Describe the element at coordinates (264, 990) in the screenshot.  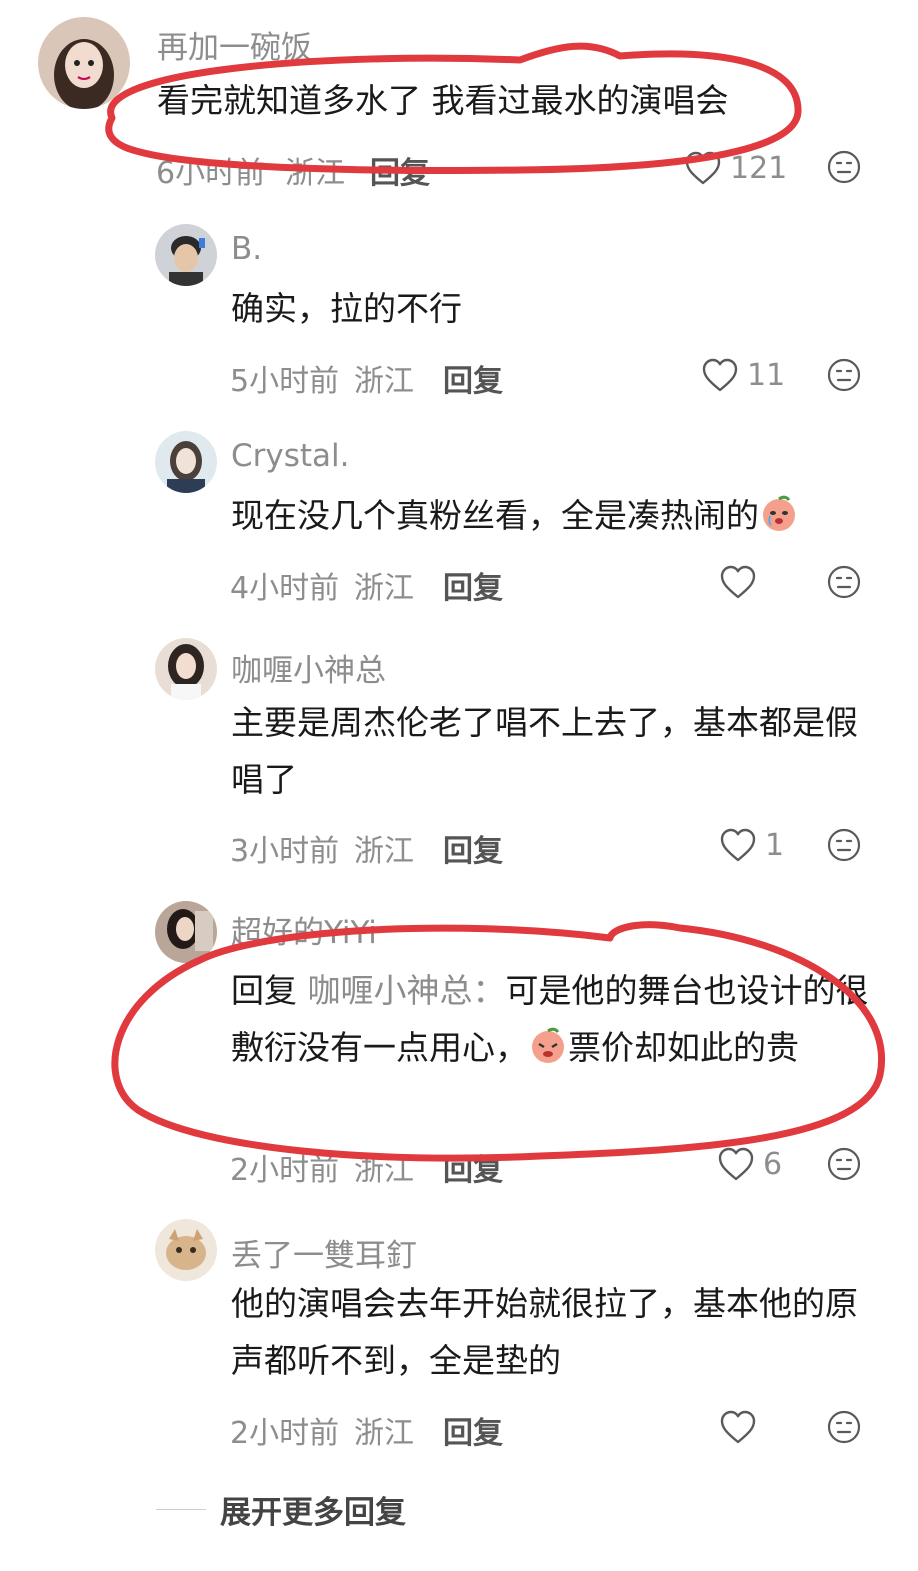
I see `reply-prefix: 回复` at that location.